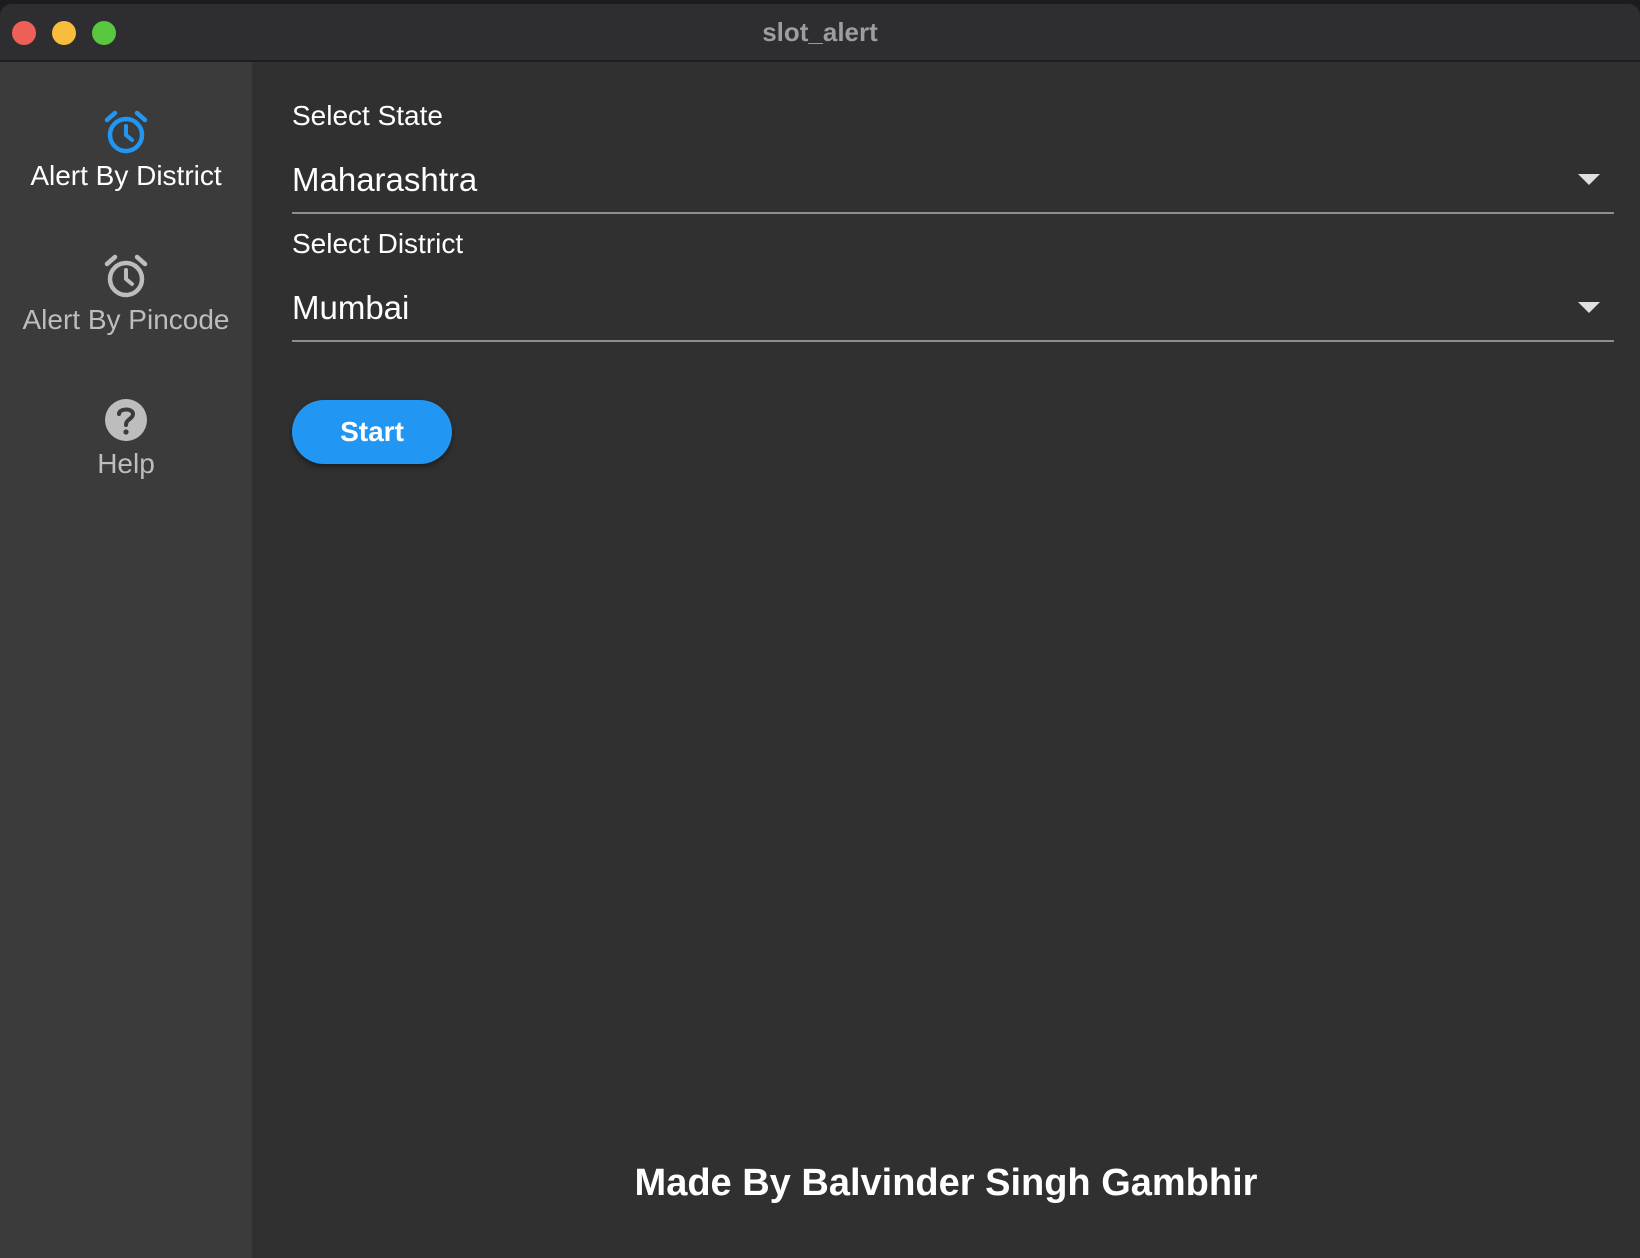  What do you see at coordinates (126, 420) in the screenshot?
I see `help-circle-icon` at bounding box center [126, 420].